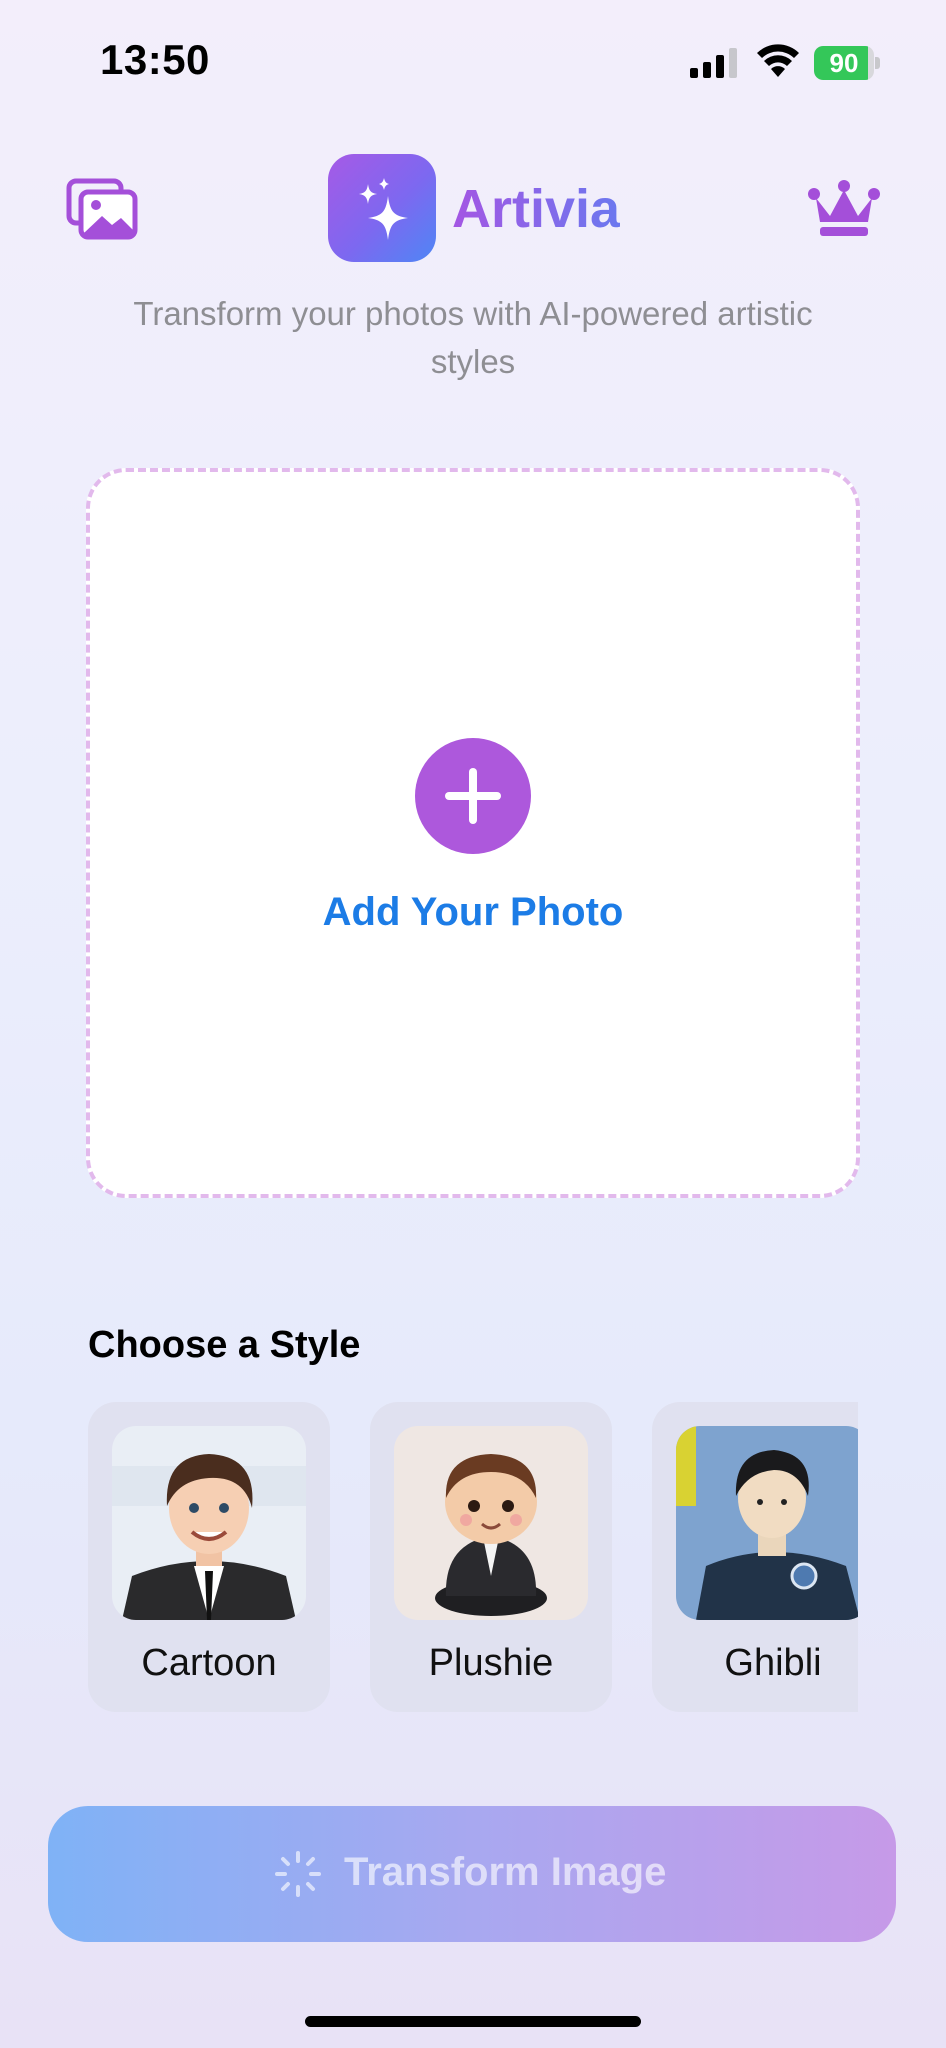 The image size is (946, 2048). I want to click on style-label-plushie: Plushie, so click(491, 1663).